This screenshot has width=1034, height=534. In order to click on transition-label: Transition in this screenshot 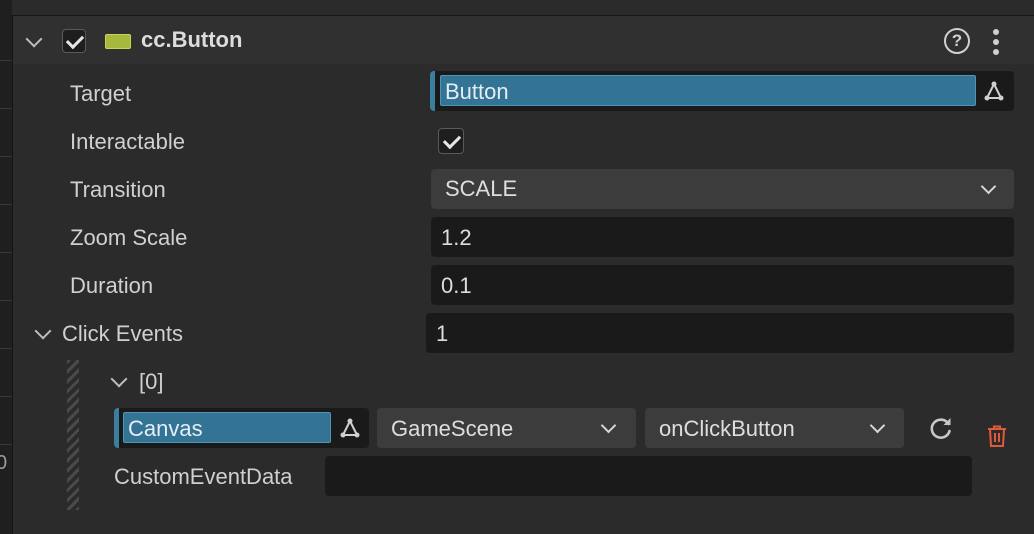, I will do `click(118, 189)`.